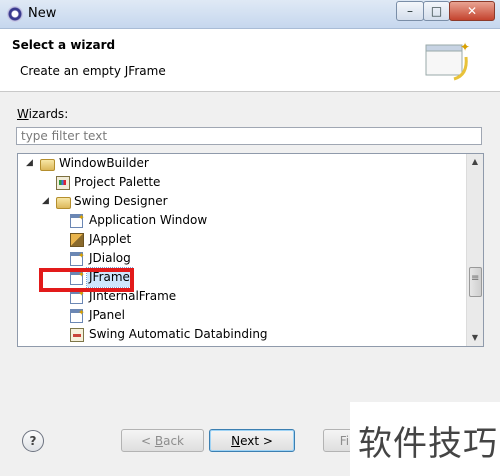  I want to click on next-button: Next >, so click(252, 440).